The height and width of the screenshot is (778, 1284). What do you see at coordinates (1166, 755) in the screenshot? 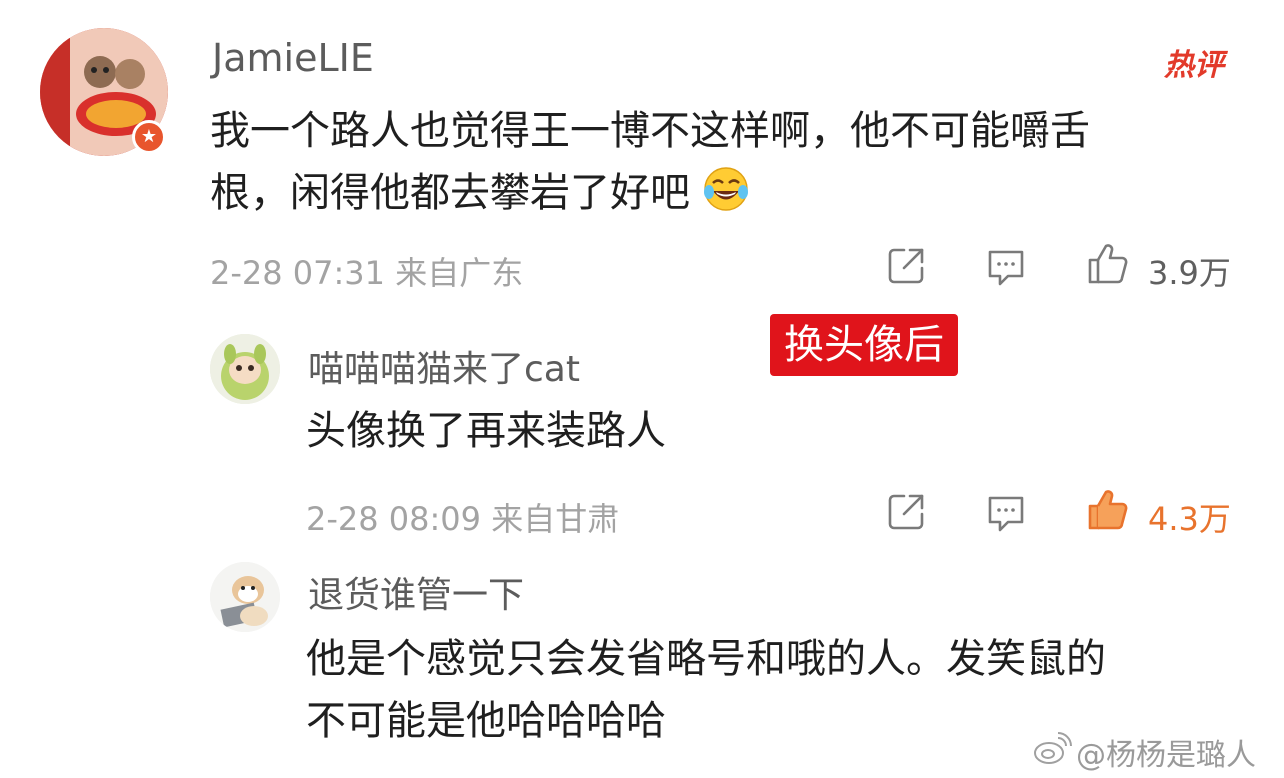
I see `source-watermark: @杨杨是璐人` at bounding box center [1166, 755].